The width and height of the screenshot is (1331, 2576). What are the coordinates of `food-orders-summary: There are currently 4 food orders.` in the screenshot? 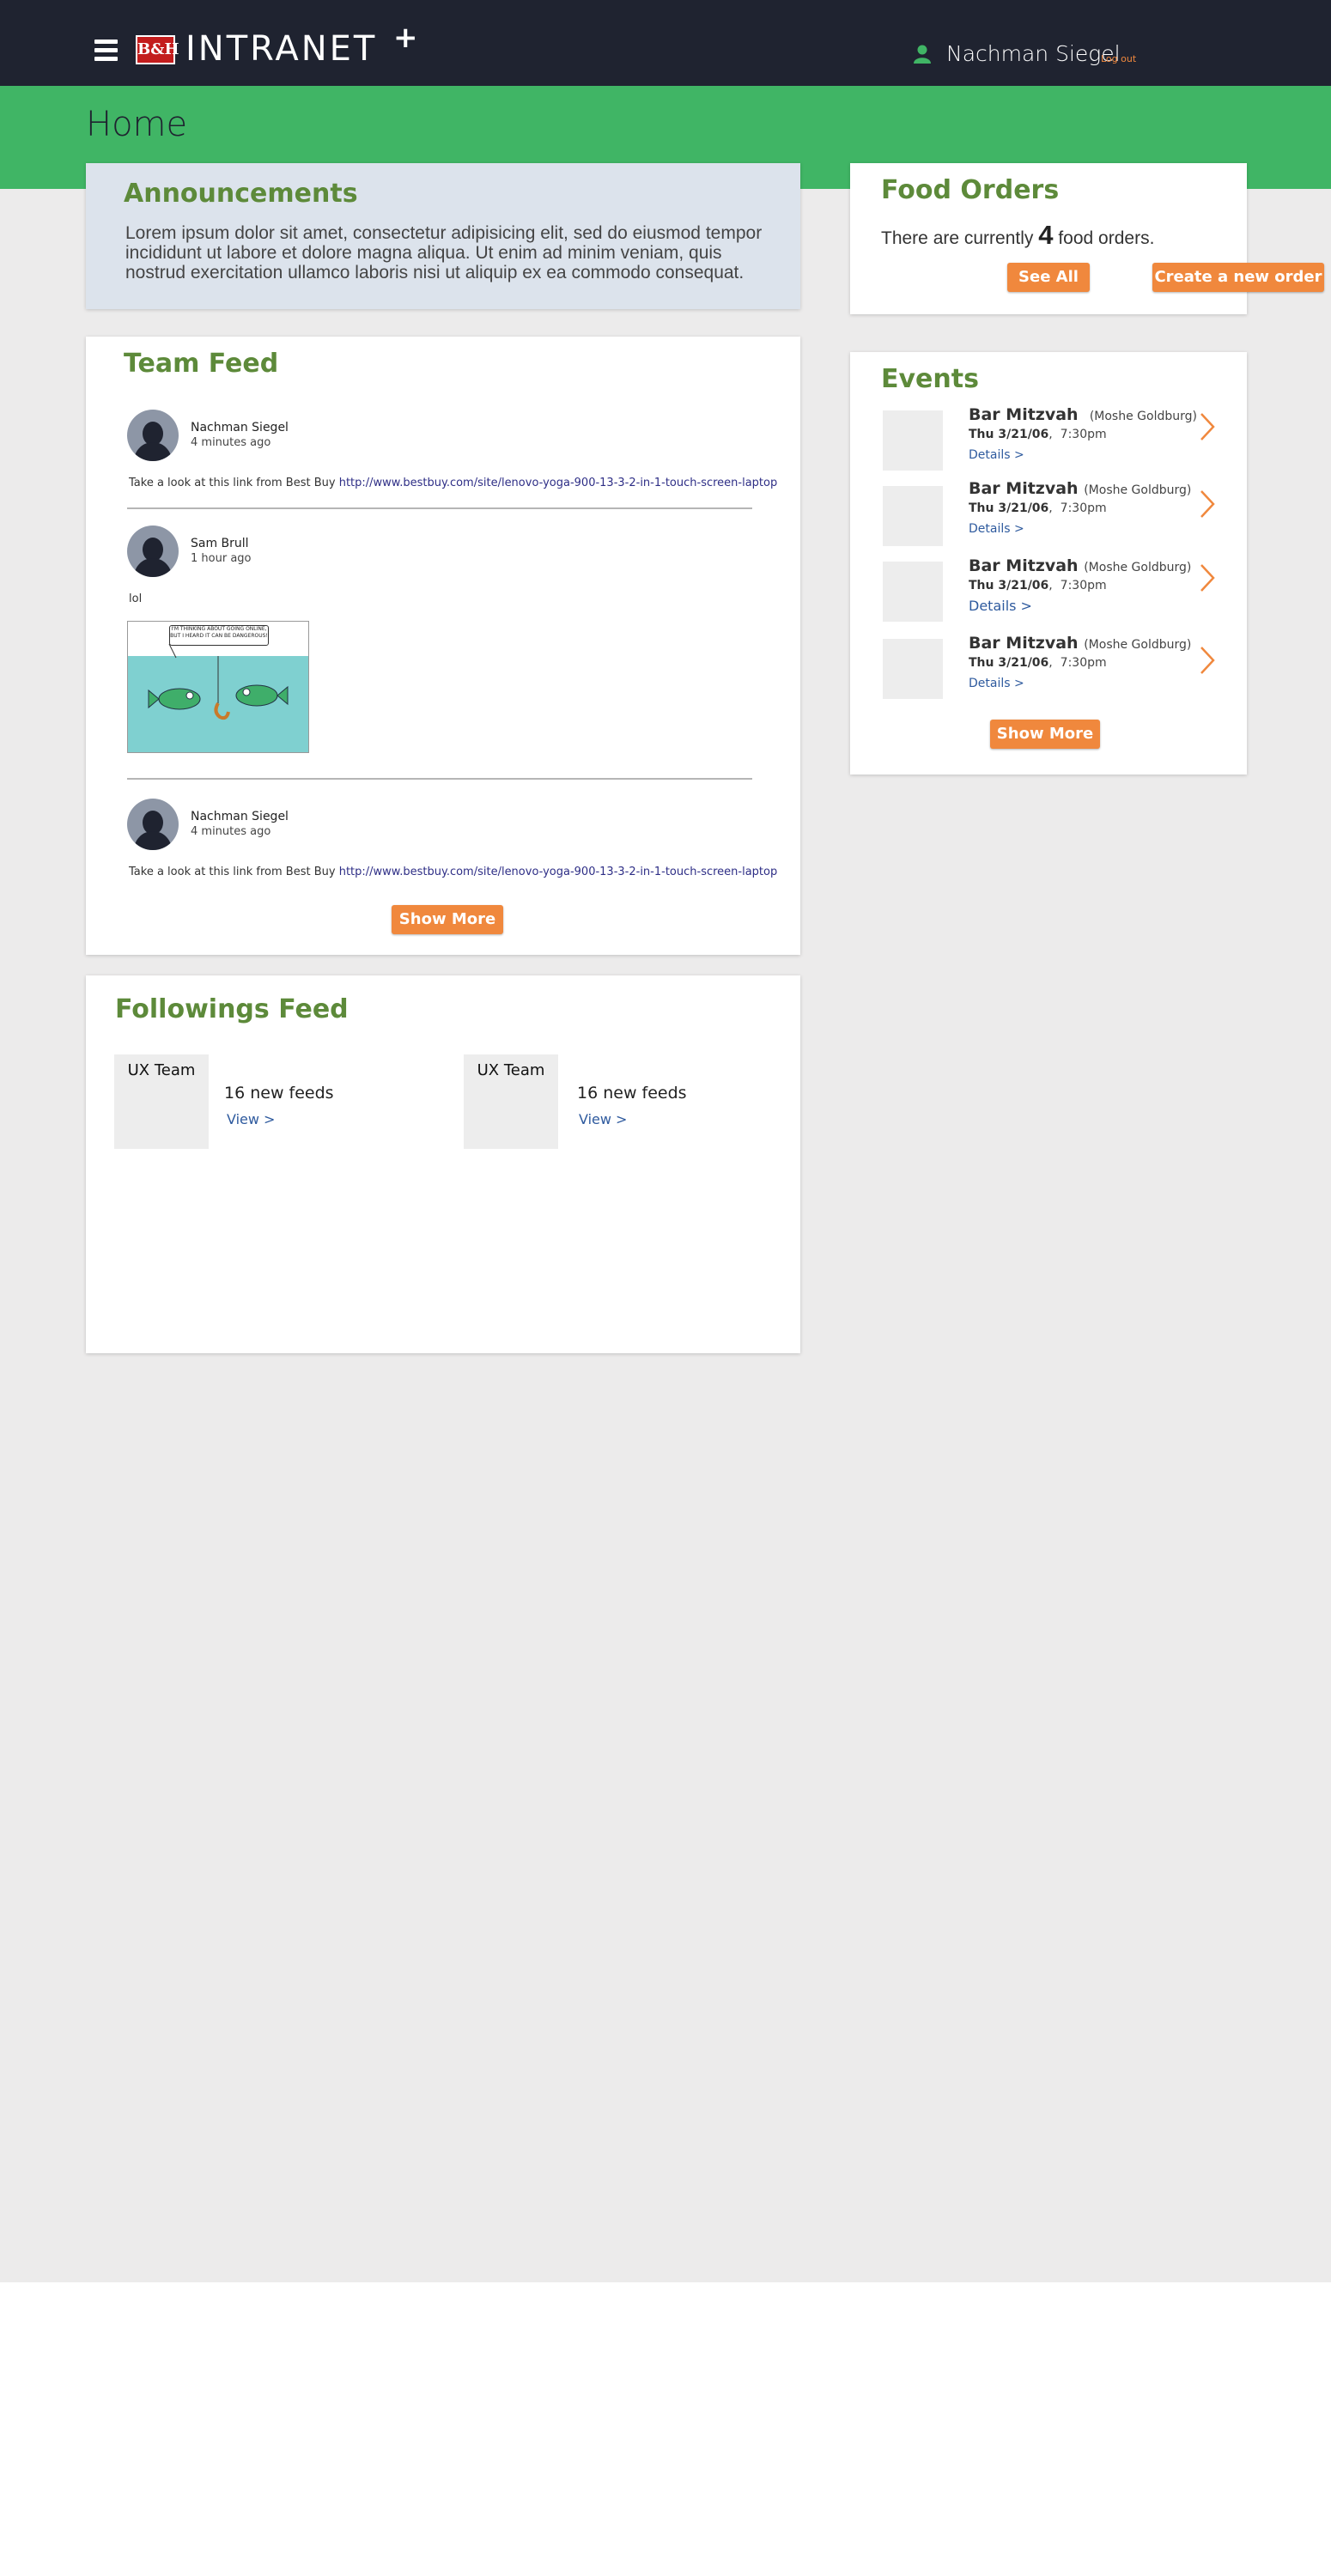 It's located at (1018, 236).